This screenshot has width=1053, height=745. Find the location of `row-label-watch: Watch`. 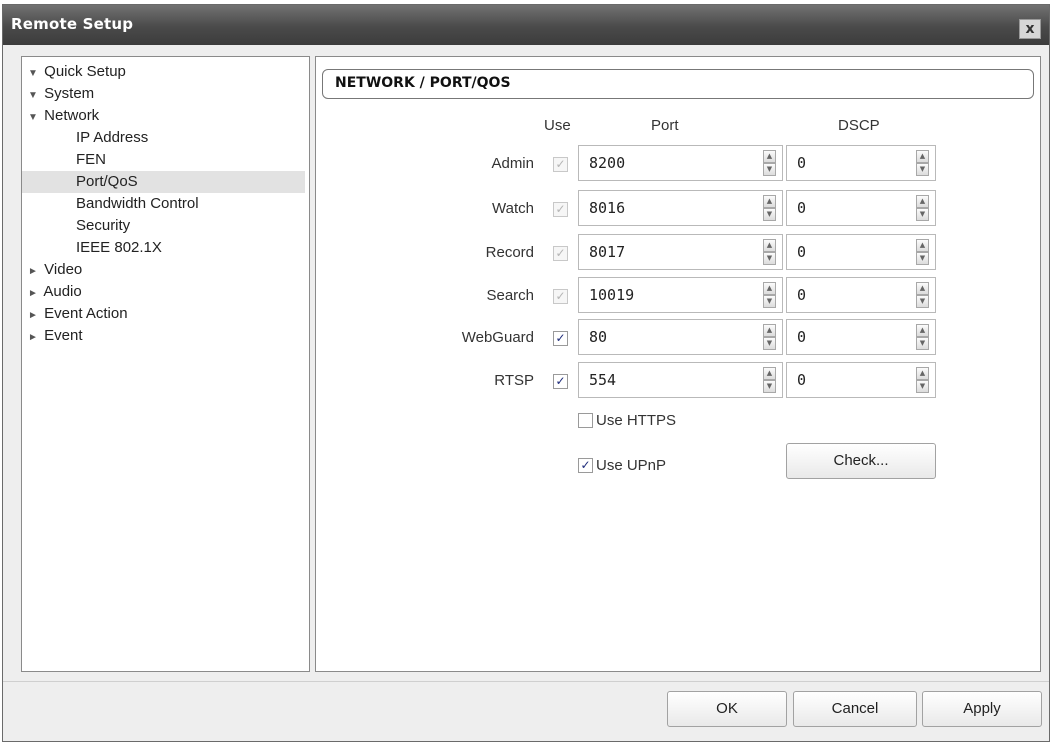

row-label-watch: Watch is located at coordinates (513, 208).